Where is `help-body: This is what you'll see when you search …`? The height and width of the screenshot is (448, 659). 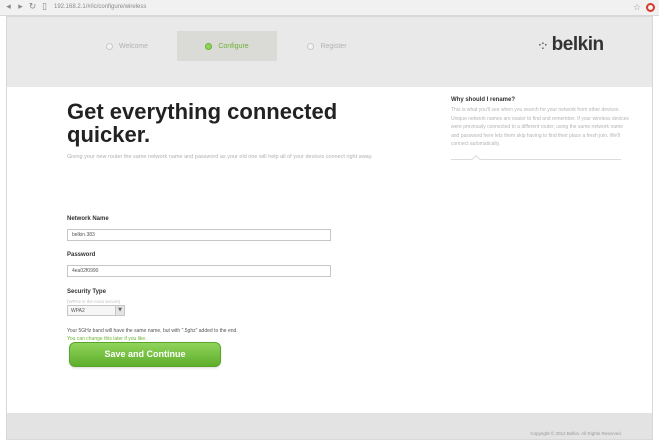 help-body: This is what you'll see when you search … is located at coordinates (540, 127).